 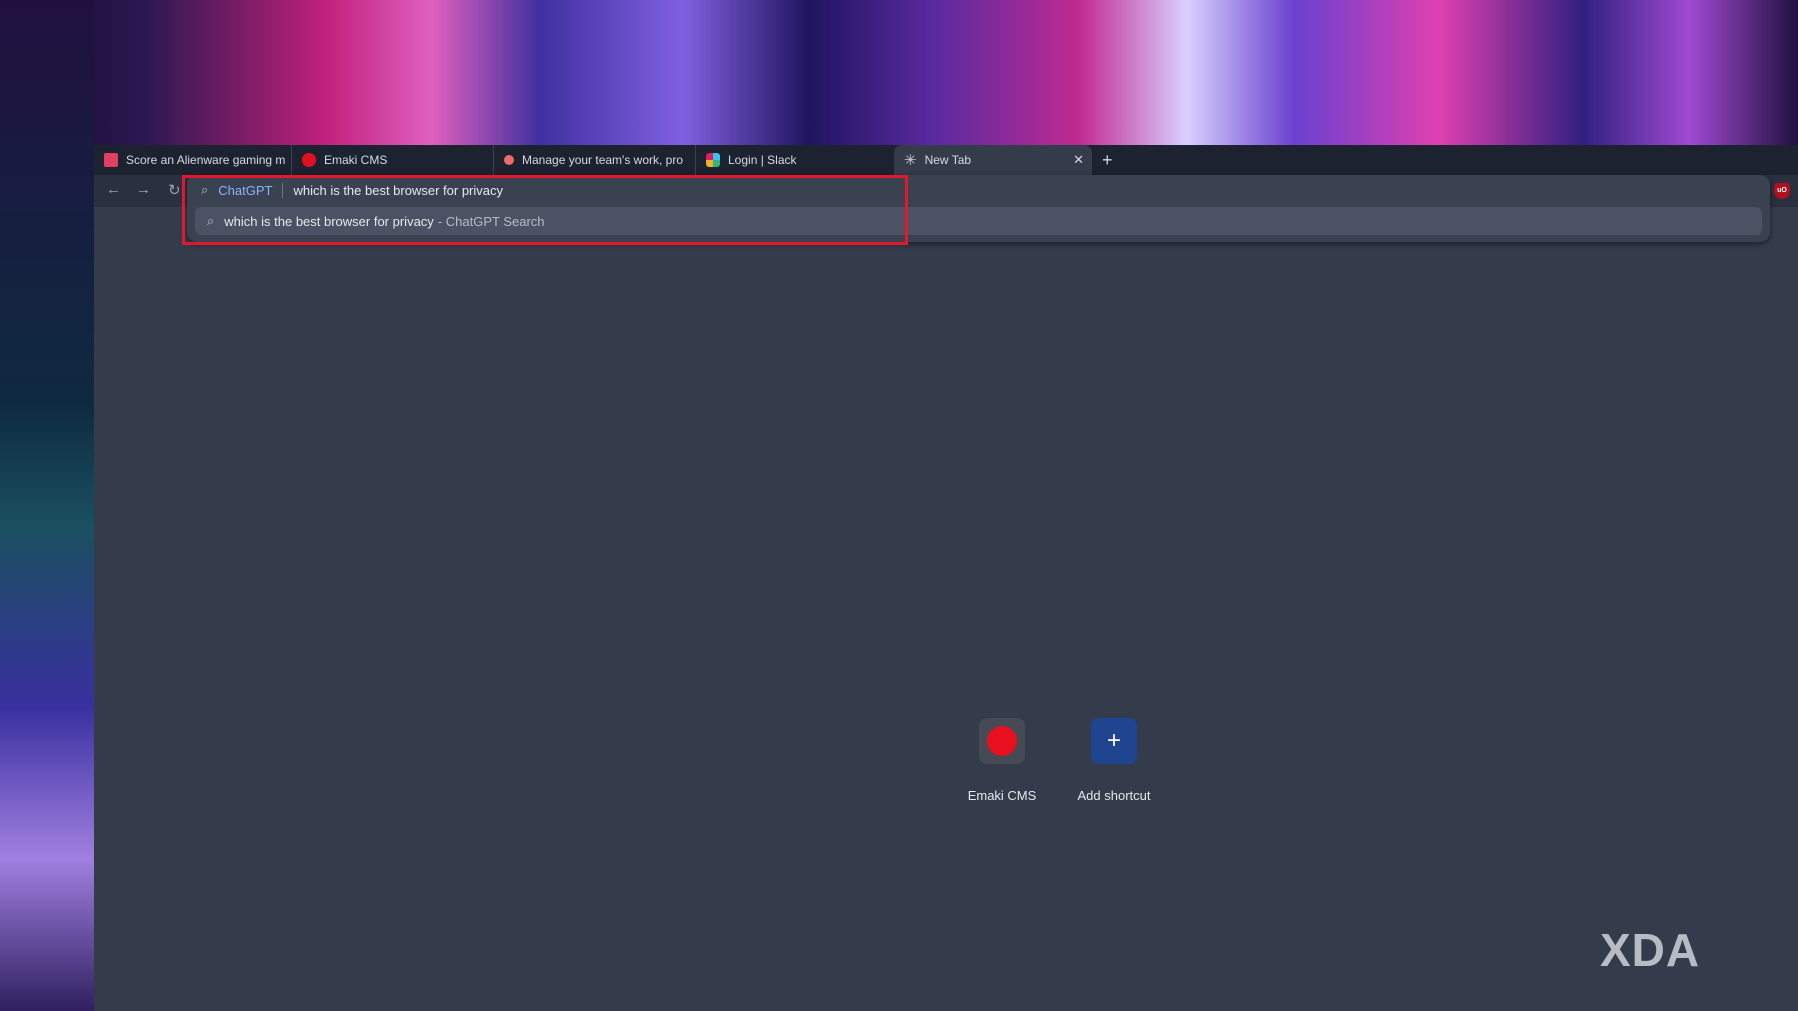 I want to click on tab-new-tab: ✳ New Tab ✕, so click(x=993, y=160).